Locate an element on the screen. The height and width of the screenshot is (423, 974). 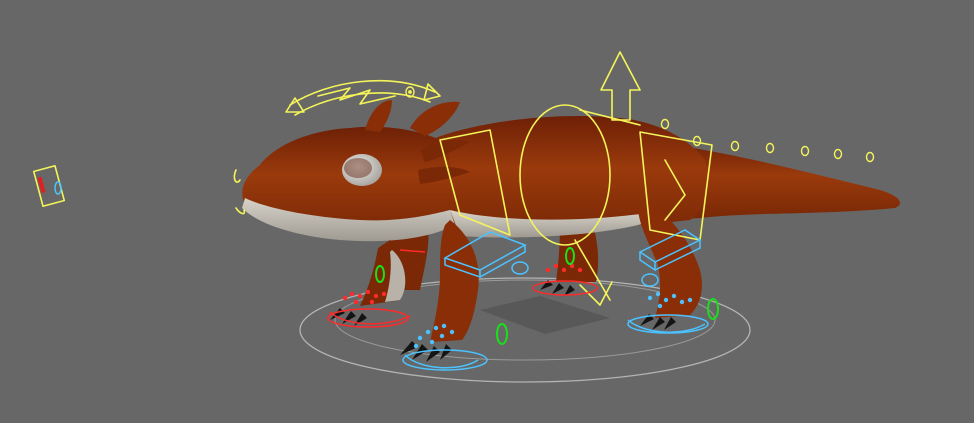
head-control-arrow-right is located at coordinates (432, 92).